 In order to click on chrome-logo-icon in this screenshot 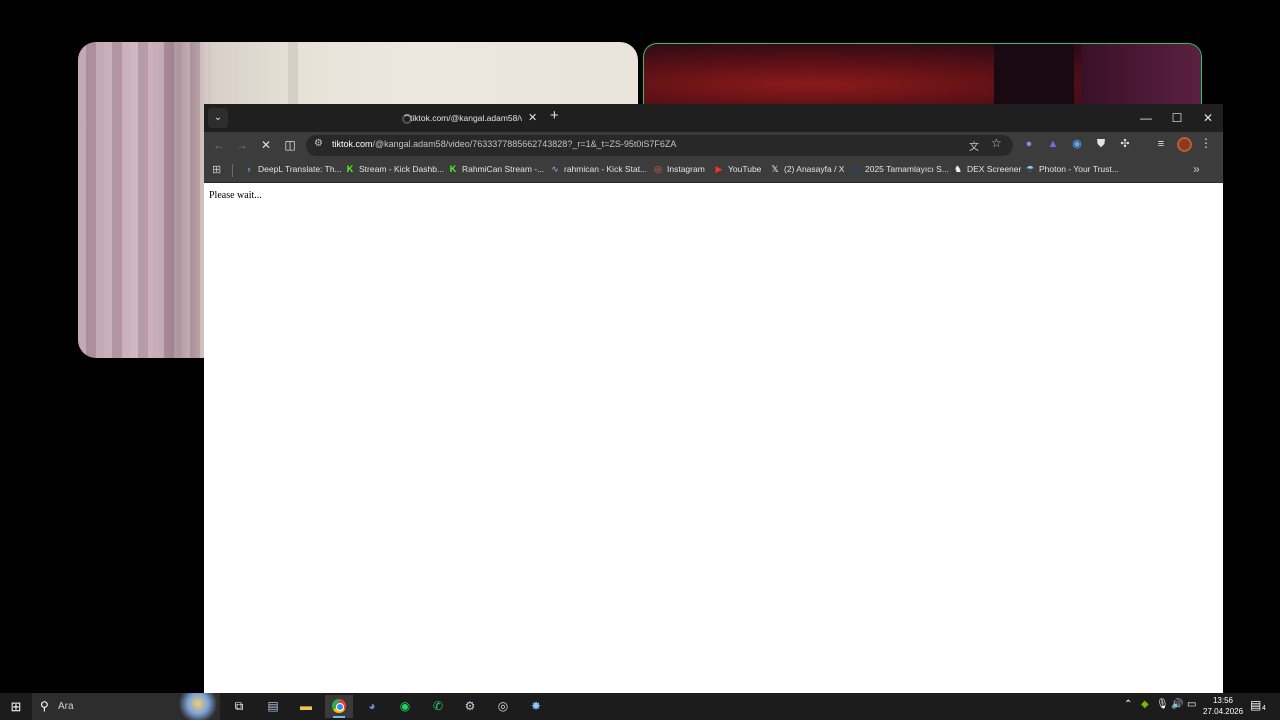, I will do `click(339, 706)`.